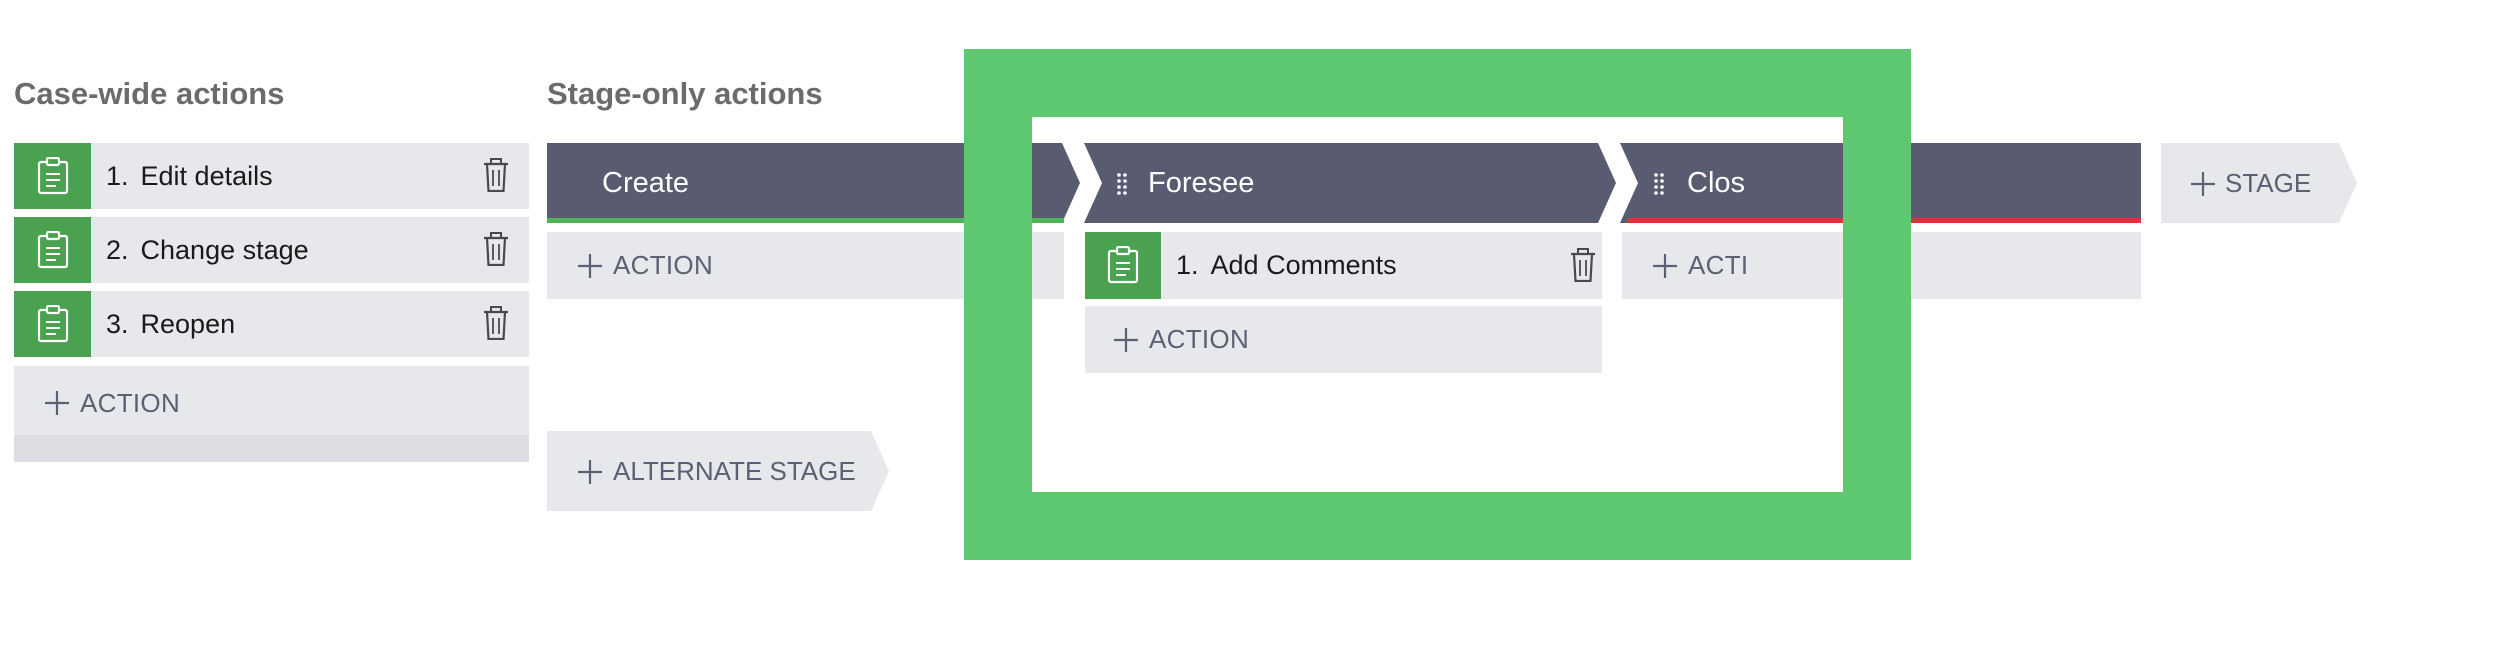  What do you see at coordinates (645, 183) in the screenshot?
I see `stage-create-name: Create` at bounding box center [645, 183].